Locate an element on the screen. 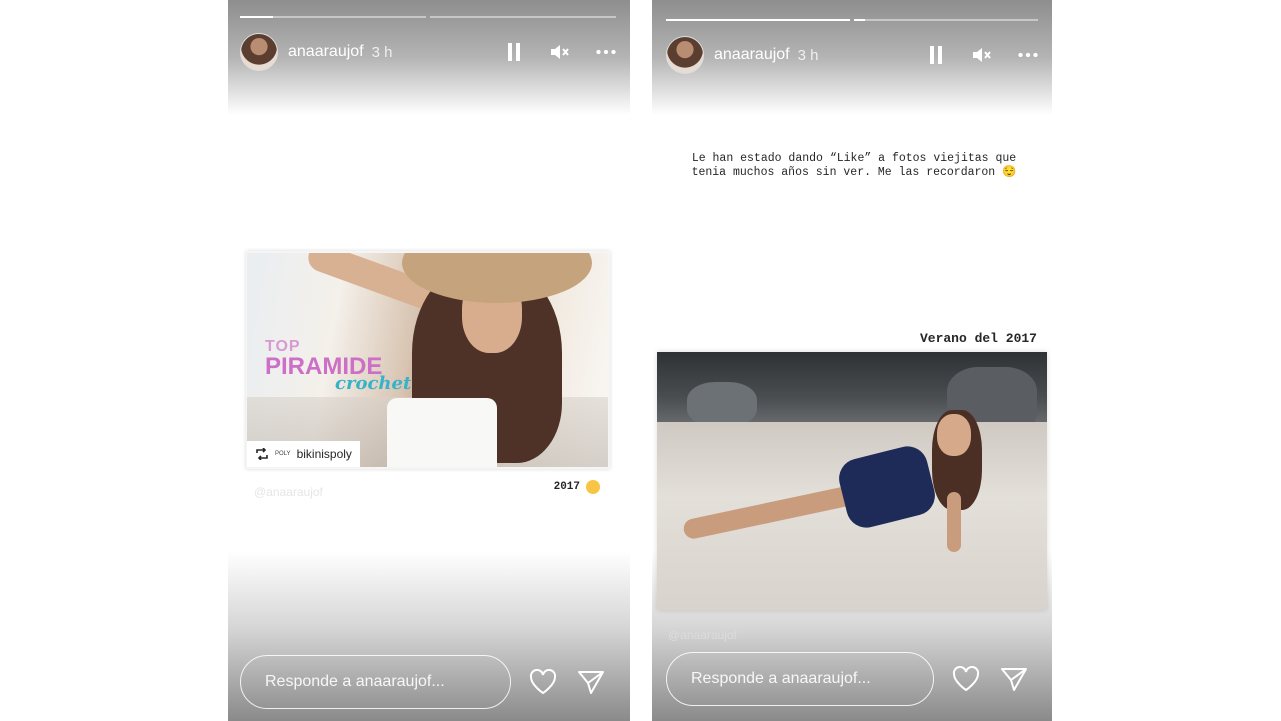  post-photo: TOP PIRAMIDE crochet POLY bikinispoly is located at coordinates (427, 360).